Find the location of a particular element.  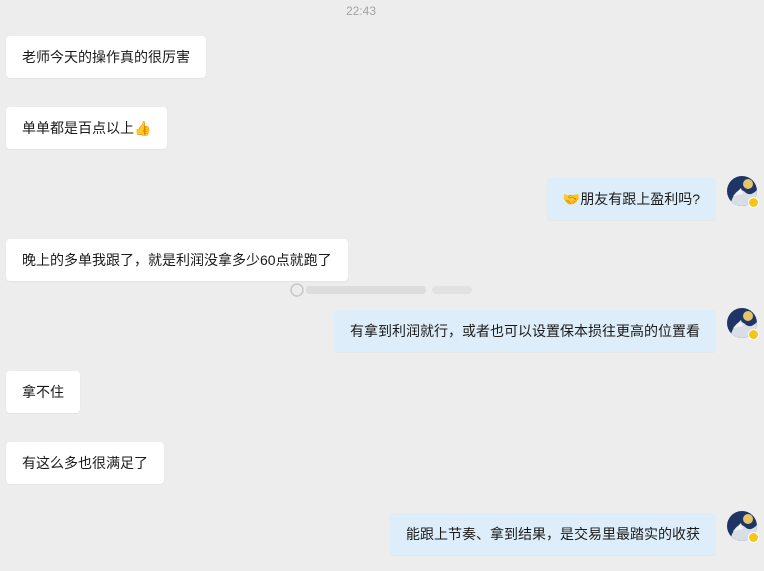

message-timestamp: 22:43 is located at coordinates (361, 11).